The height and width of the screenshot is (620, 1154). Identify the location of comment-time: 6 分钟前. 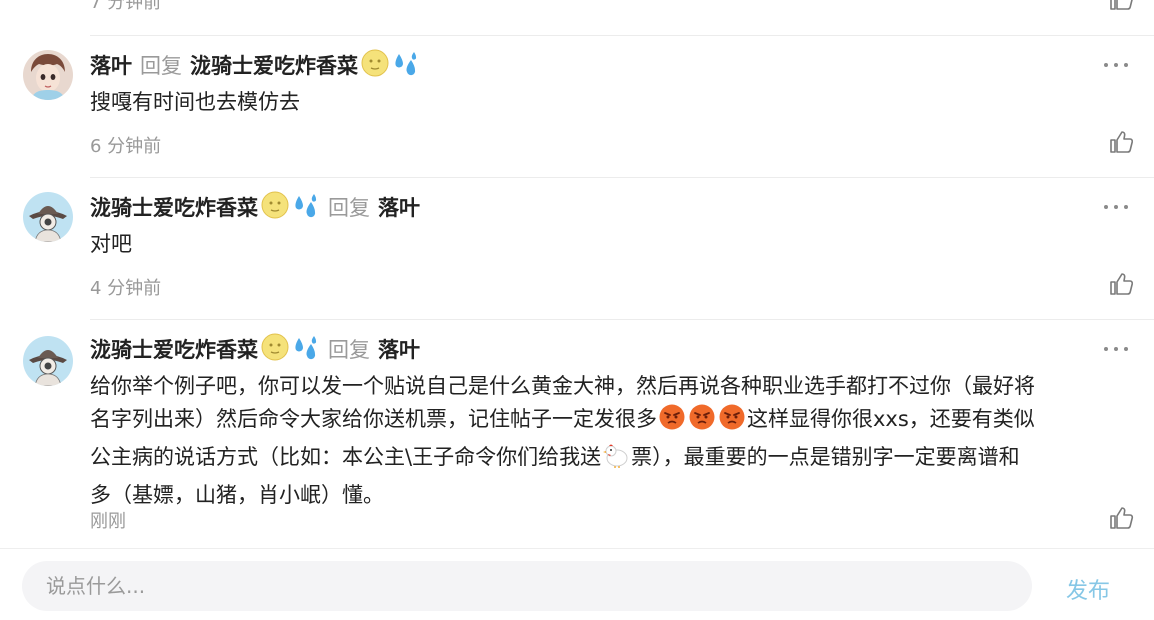
(126, 146).